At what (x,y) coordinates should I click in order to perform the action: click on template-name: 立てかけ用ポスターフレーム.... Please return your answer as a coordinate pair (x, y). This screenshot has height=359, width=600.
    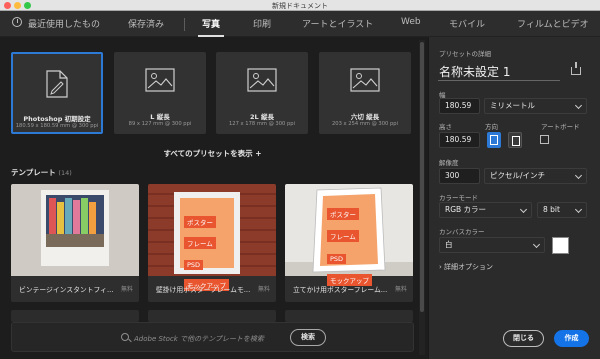
    Looking at the image, I should click on (340, 290).